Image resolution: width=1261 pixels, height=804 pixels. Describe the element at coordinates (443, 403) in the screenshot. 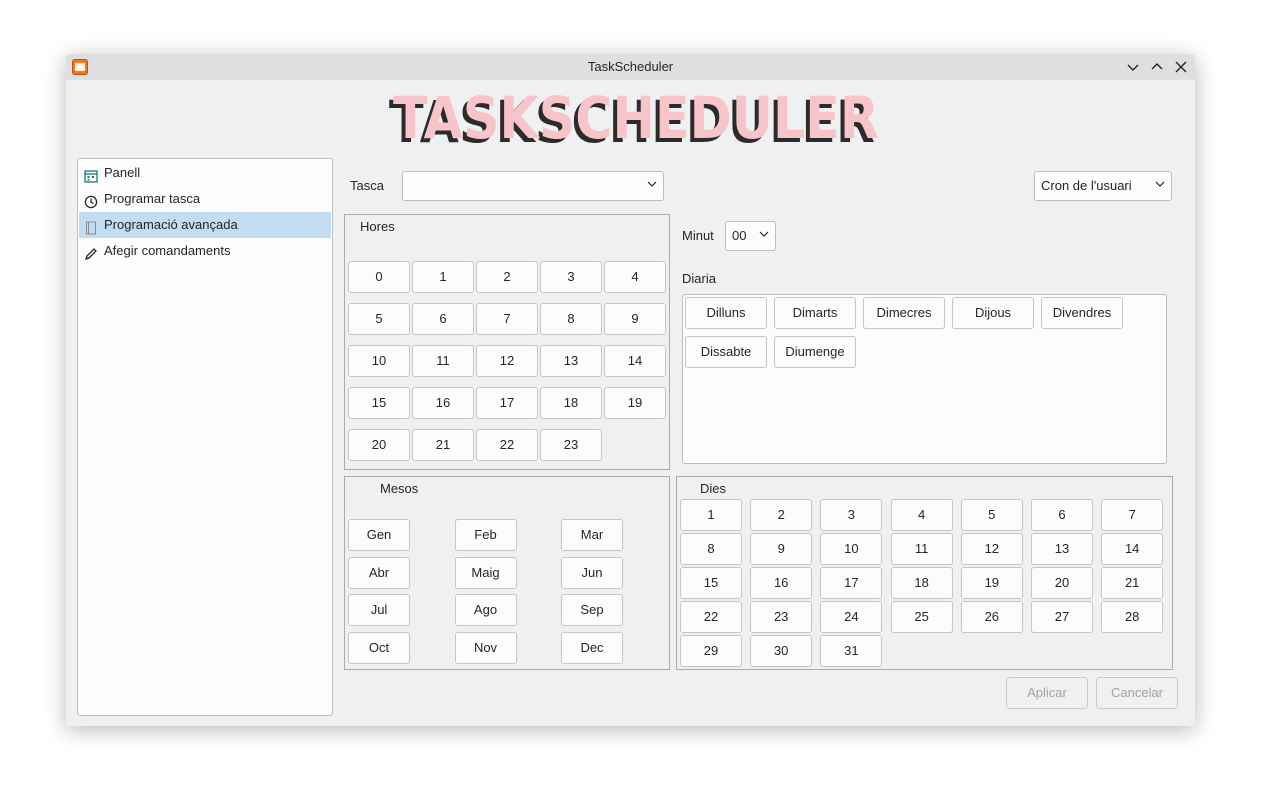

I see `hour-button: 16` at that location.